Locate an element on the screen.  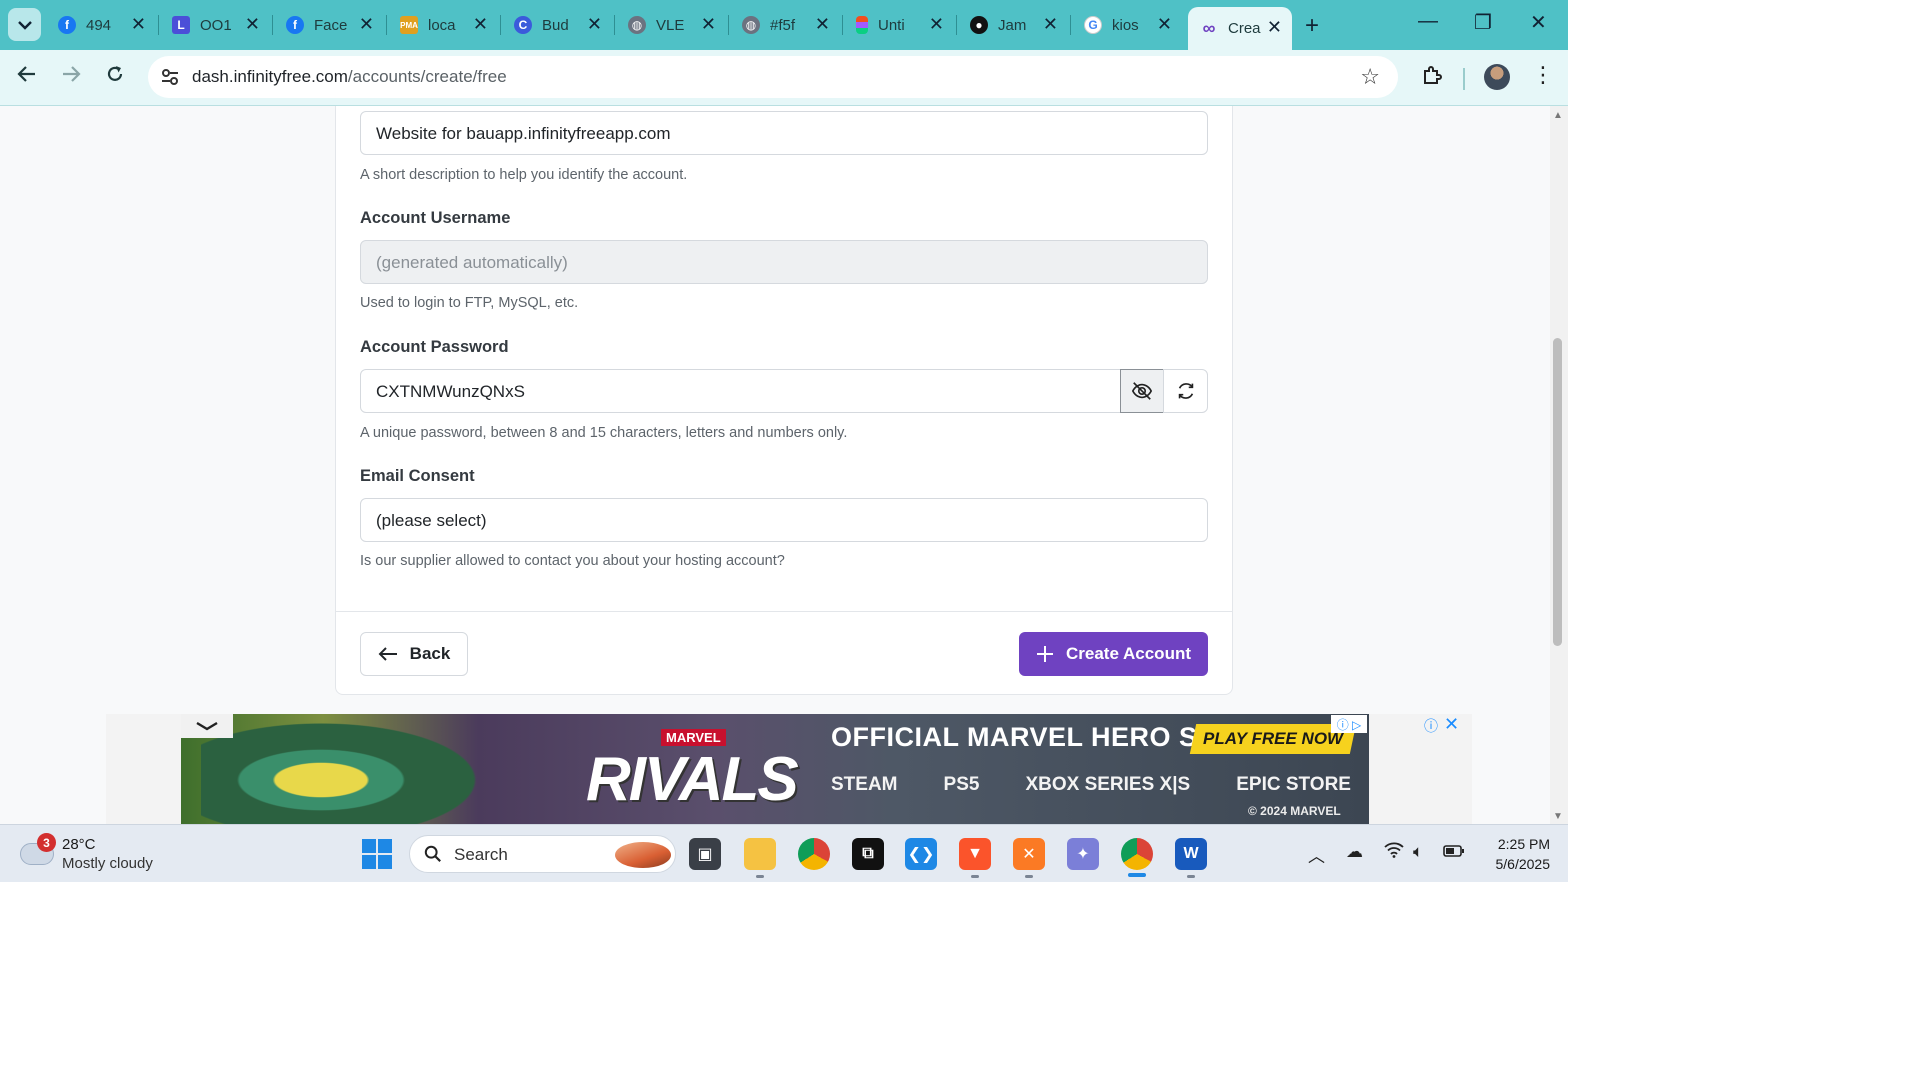
task-view-icon: ▣ is located at coordinates (705, 854).